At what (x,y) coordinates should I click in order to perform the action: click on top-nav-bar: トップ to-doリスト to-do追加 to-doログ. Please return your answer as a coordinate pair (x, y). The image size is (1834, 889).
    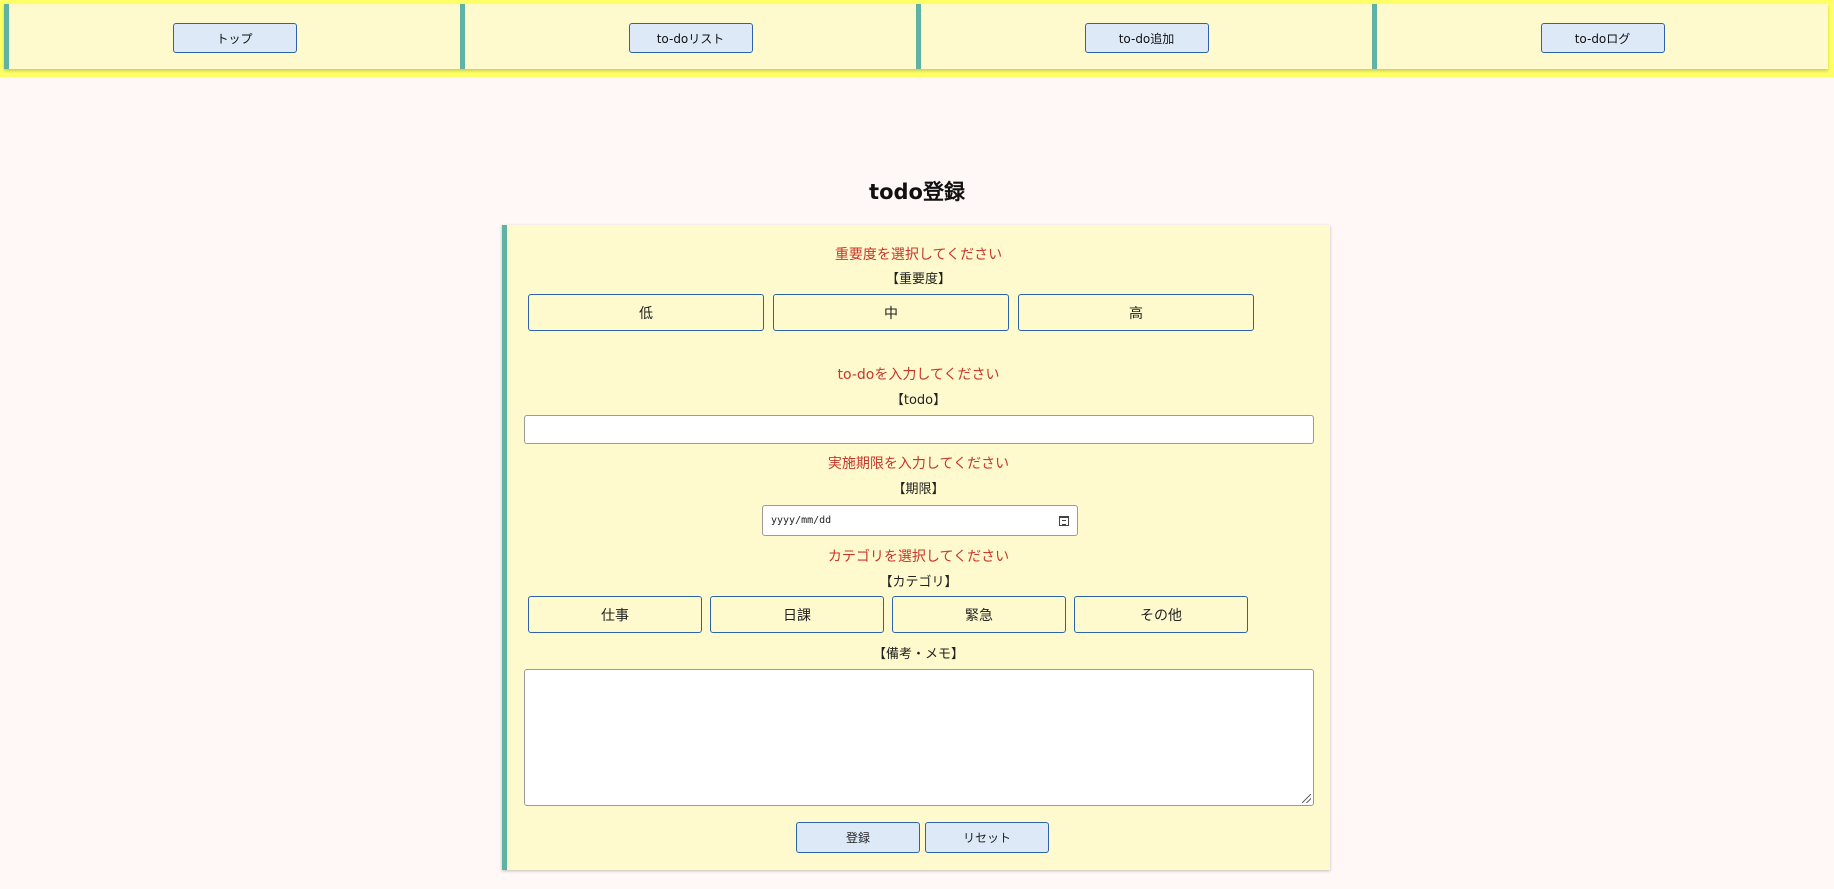
    Looking at the image, I should click on (917, 38).